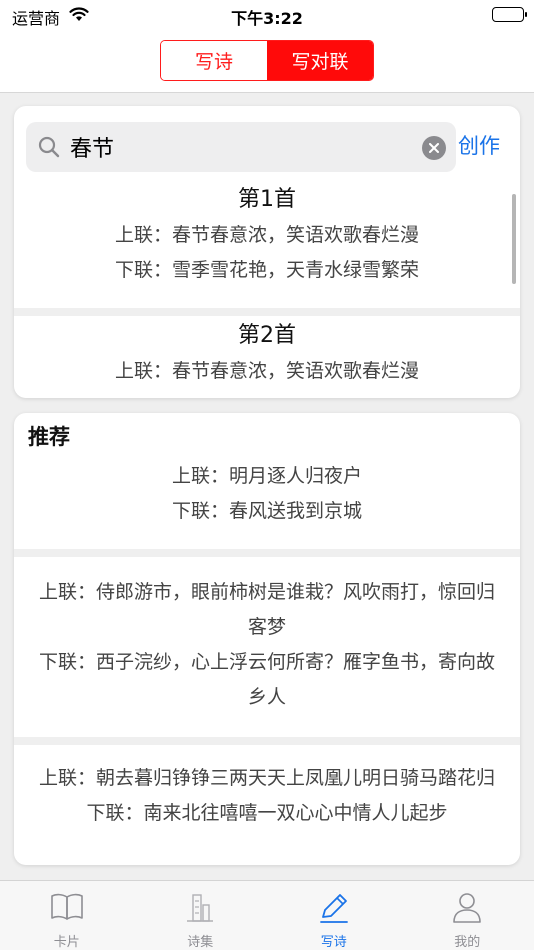 The width and height of the screenshot is (534, 950). I want to click on recommend-lower-line: 下联：南来北往嘻嘻一双心心中情人儿起步, so click(267, 813).